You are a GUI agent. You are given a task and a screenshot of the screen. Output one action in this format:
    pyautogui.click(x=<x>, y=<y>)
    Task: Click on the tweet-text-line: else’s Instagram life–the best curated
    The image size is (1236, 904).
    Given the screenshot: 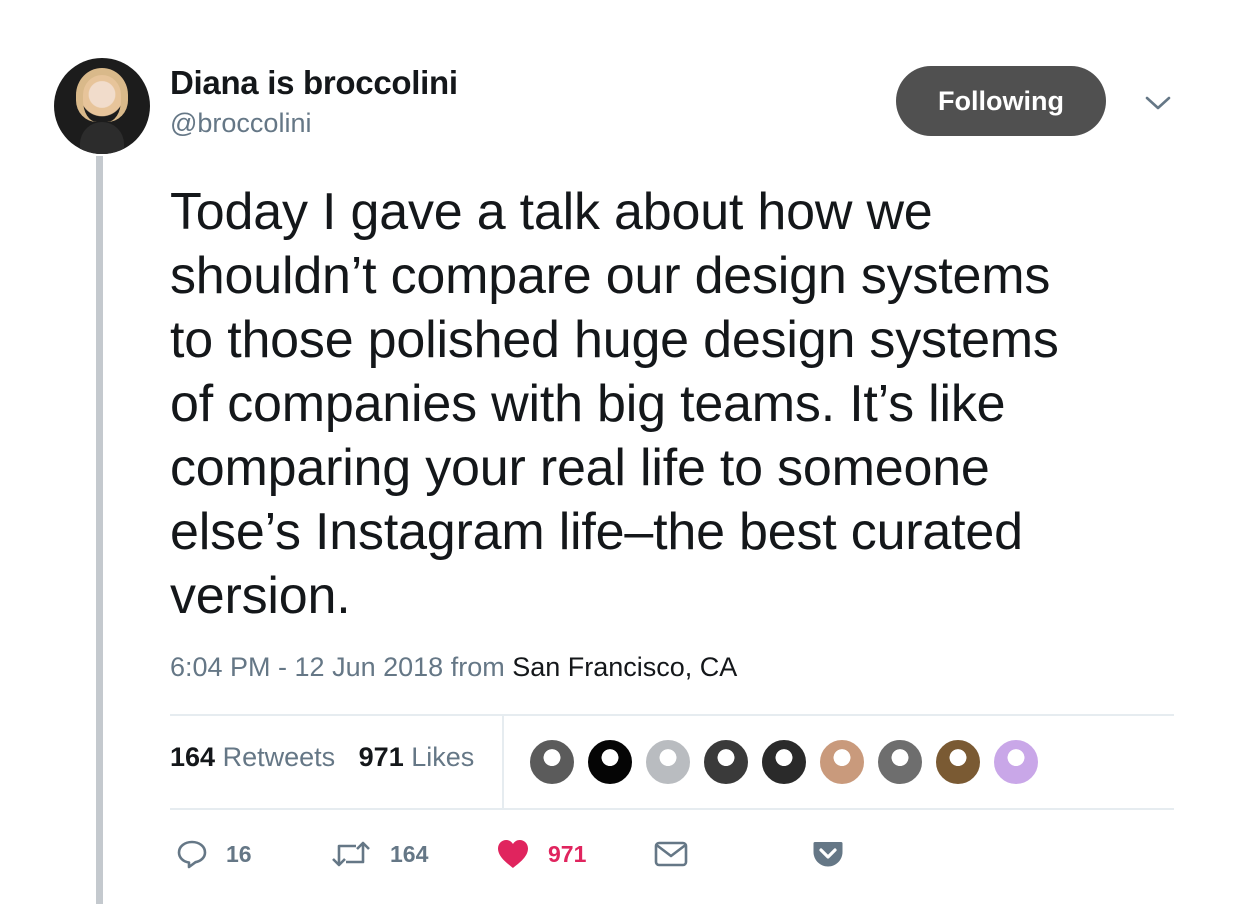 What is the action you would take?
    pyautogui.click(x=596, y=532)
    